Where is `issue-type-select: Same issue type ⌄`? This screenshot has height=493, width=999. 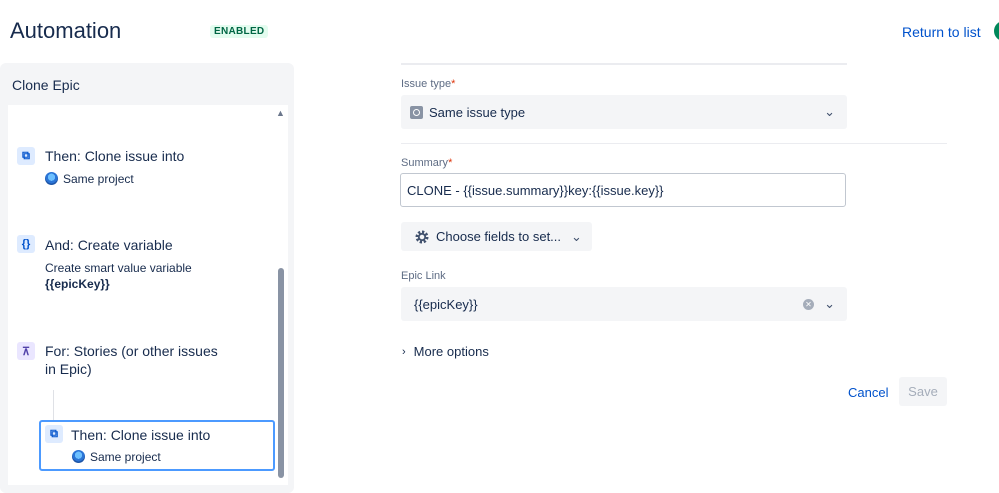
issue-type-select: Same issue type ⌄ is located at coordinates (624, 112).